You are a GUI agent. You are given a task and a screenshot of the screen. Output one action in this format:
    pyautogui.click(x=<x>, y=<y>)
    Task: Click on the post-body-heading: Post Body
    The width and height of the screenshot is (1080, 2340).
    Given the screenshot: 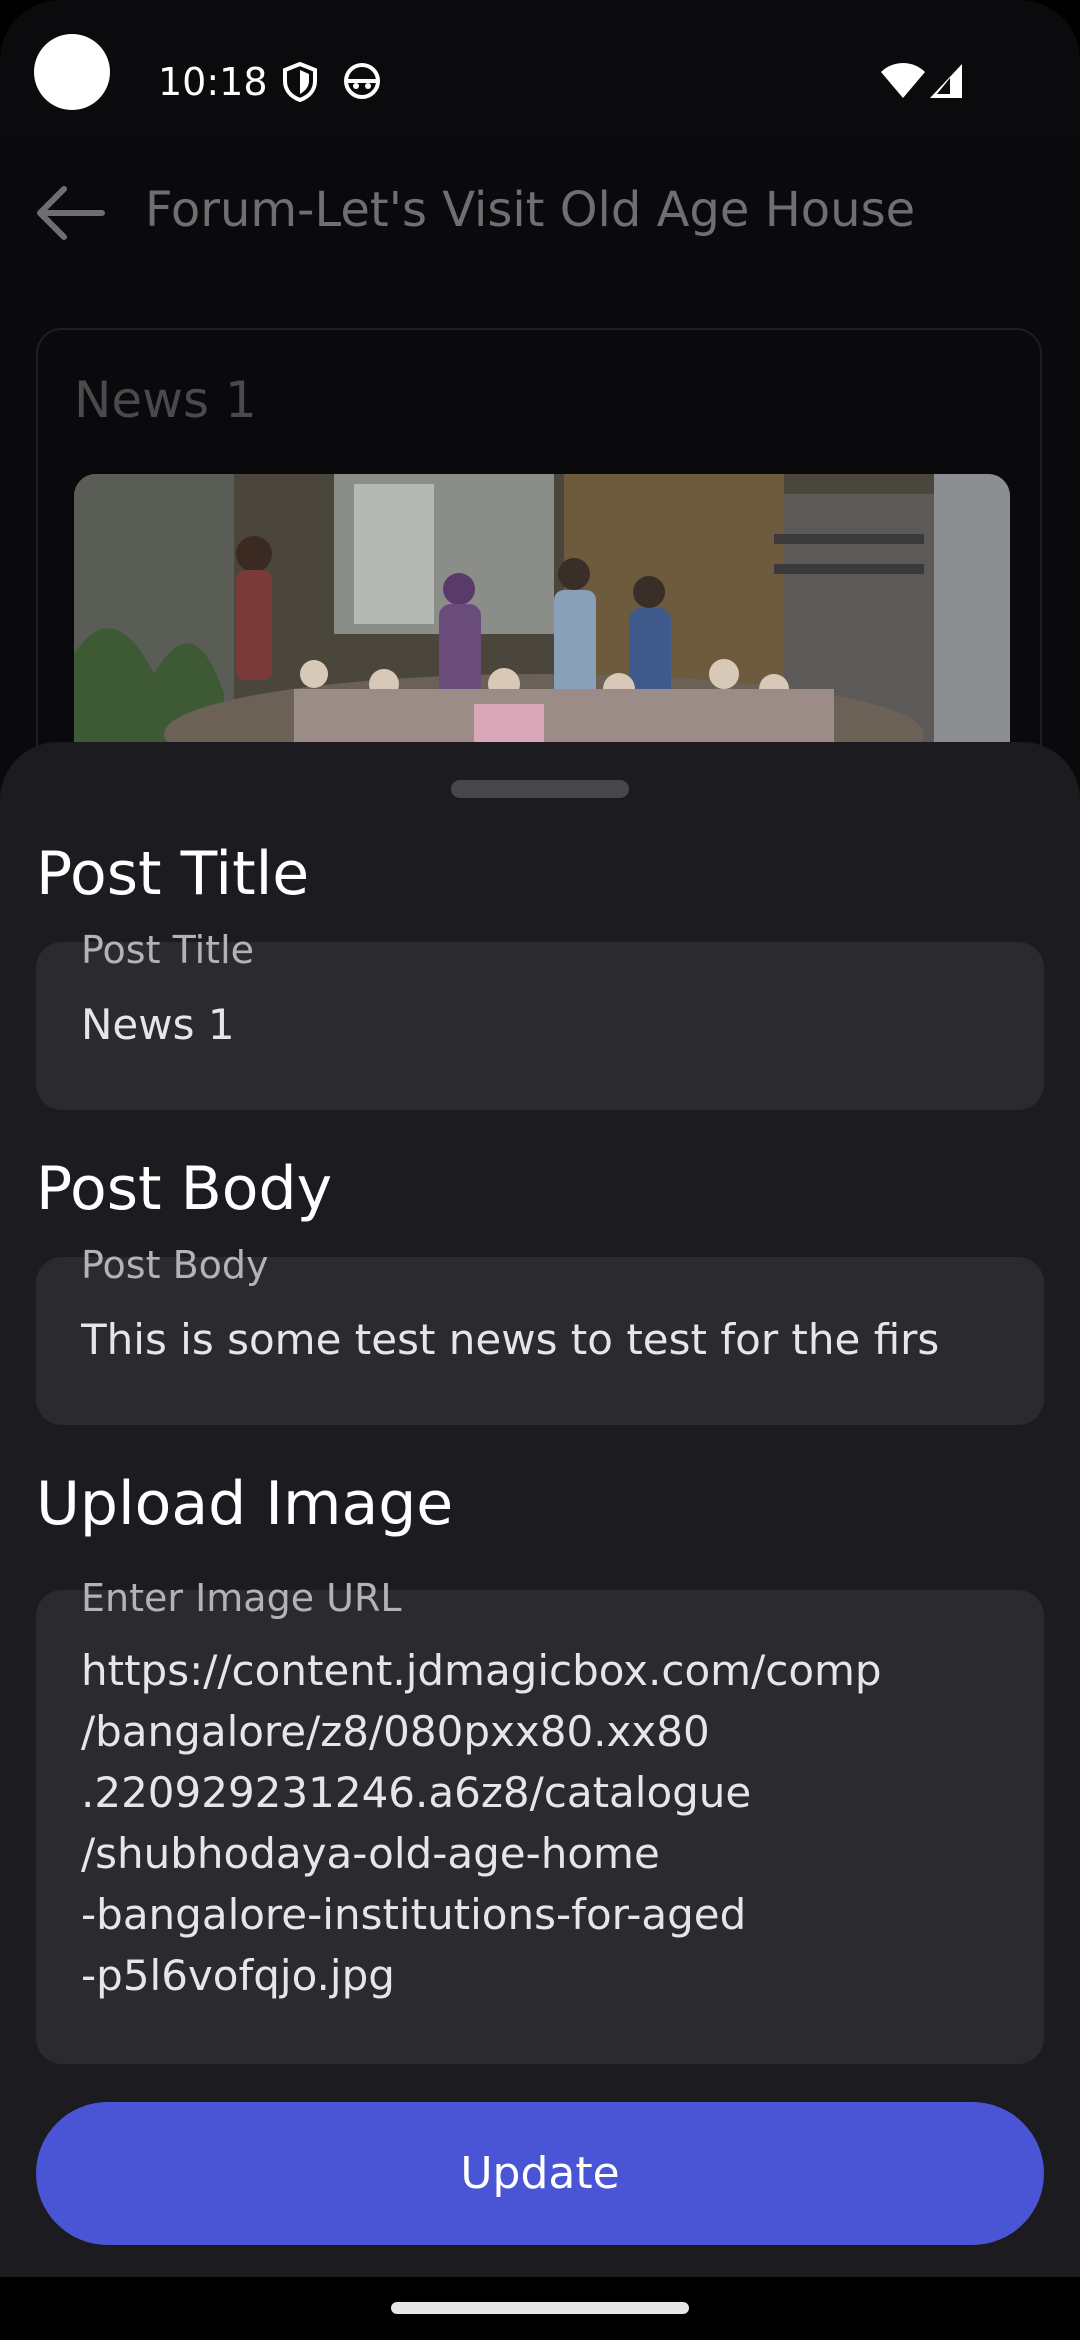 What is the action you would take?
    pyautogui.click(x=184, y=1189)
    